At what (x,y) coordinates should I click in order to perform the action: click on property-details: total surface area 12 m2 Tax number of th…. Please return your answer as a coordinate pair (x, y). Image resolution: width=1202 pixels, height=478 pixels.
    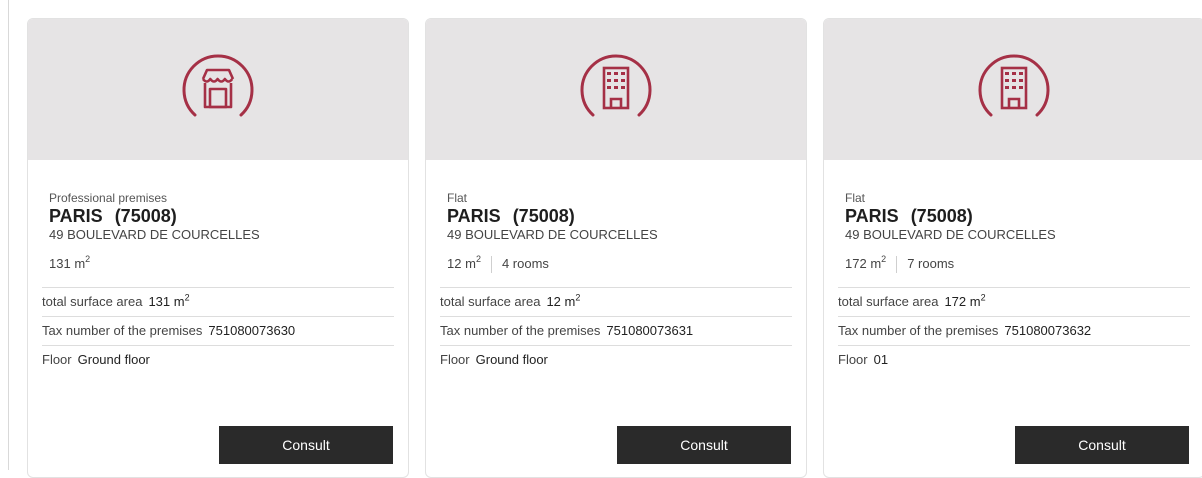
    Looking at the image, I should click on (616, 330).